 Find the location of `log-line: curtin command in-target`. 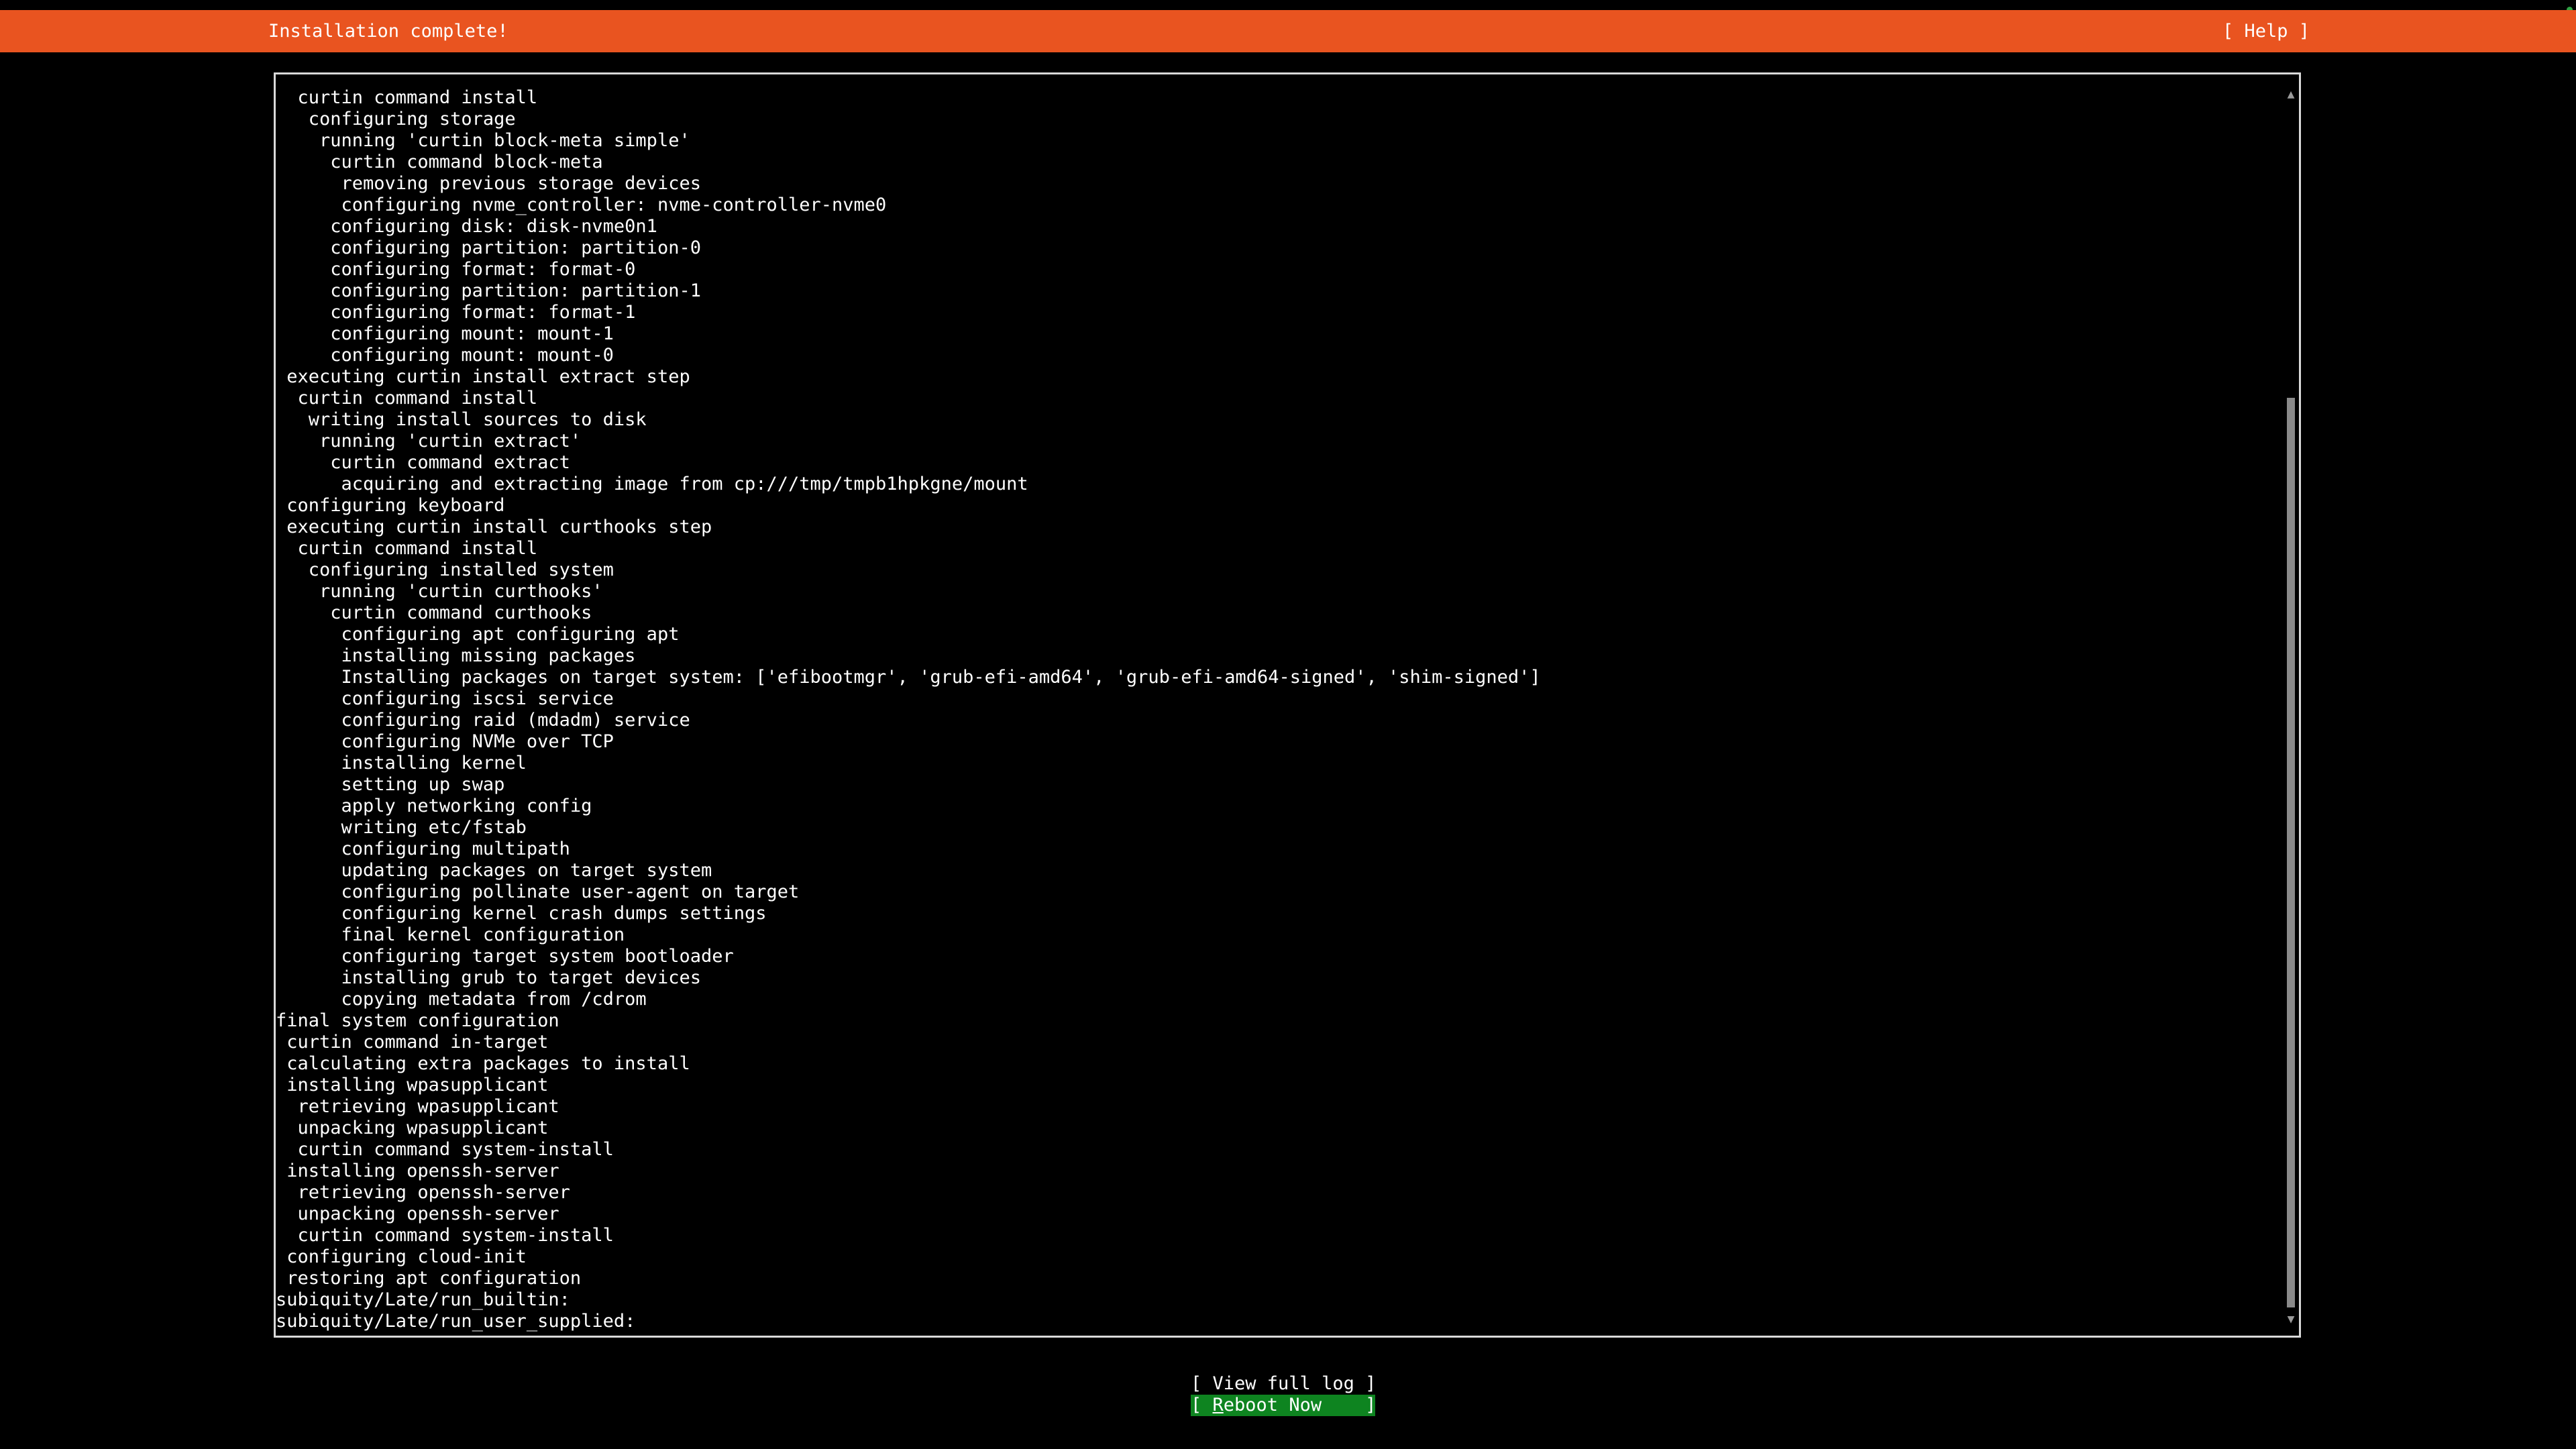

log-line: curtin command in-target is located at coordinates (412, 1042).